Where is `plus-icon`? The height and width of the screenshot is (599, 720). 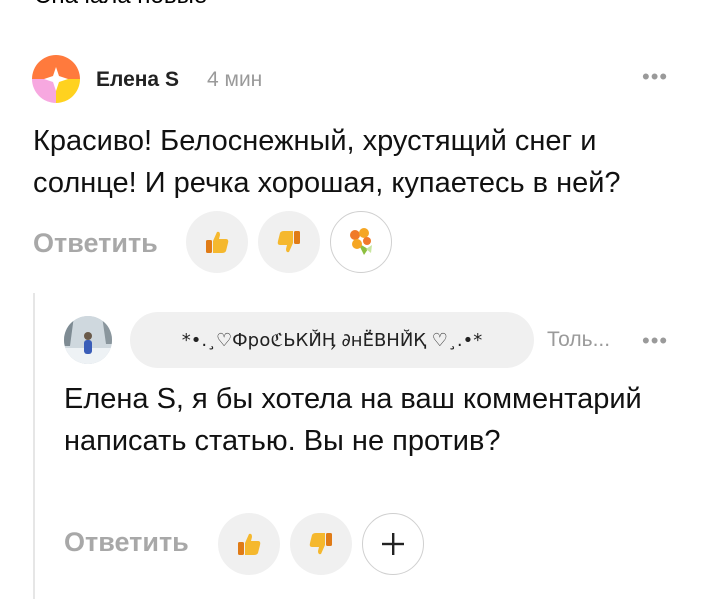 plus-icon is located at coordinates (393, 544).